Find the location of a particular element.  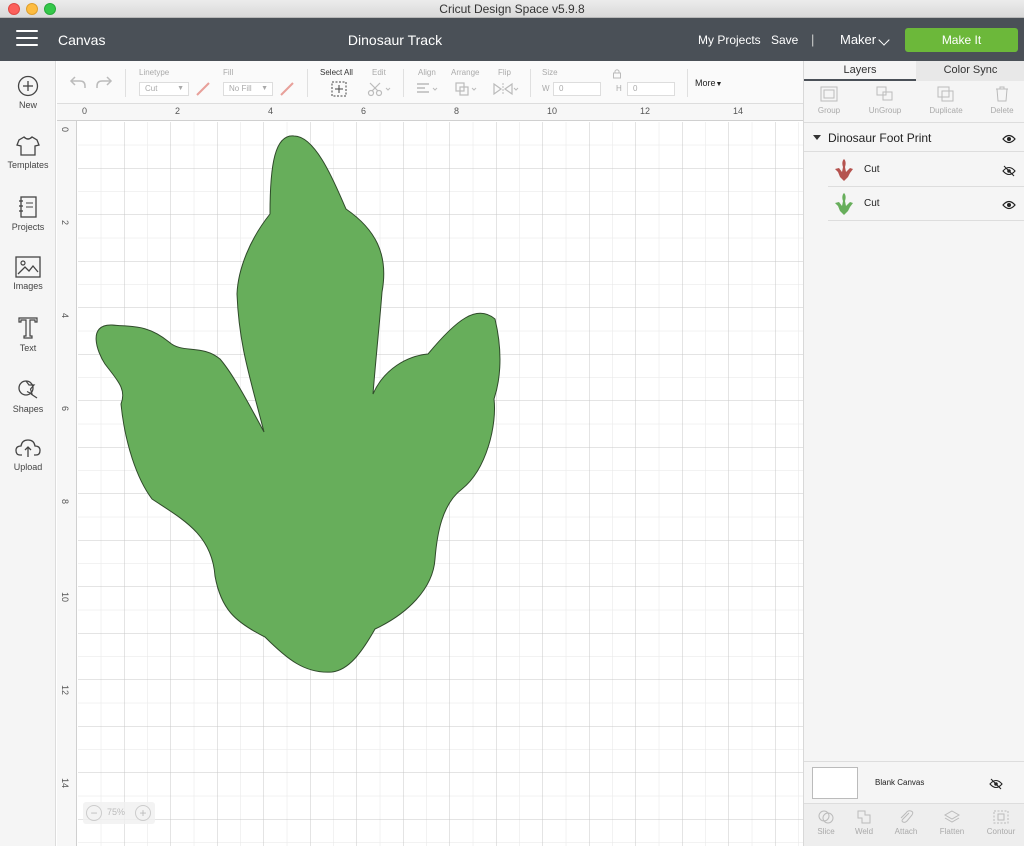

upload-button: Upload is located at coordinates (28, 465).